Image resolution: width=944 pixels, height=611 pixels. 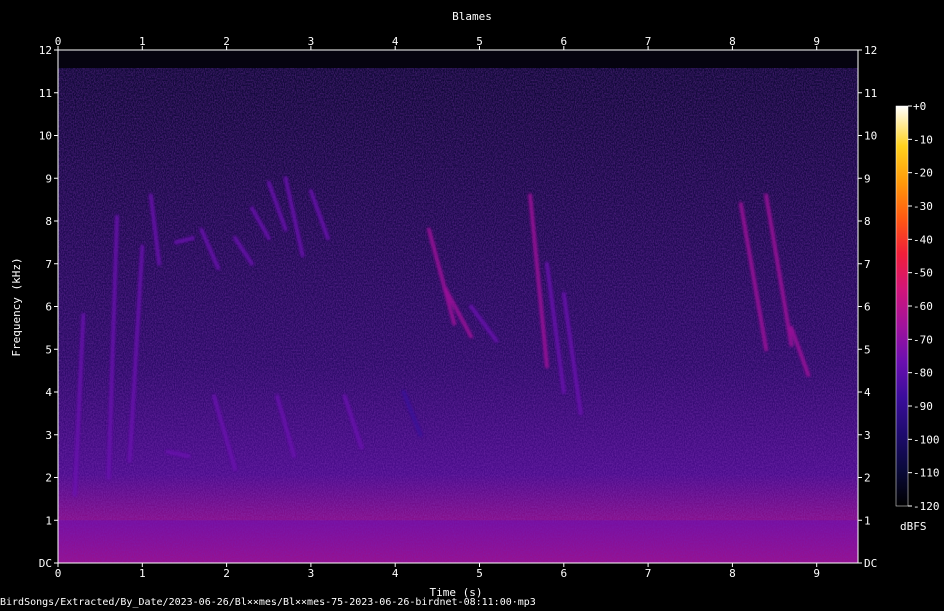 I want to click on x-tick-label-top: 0, so click(x=58, y=41).